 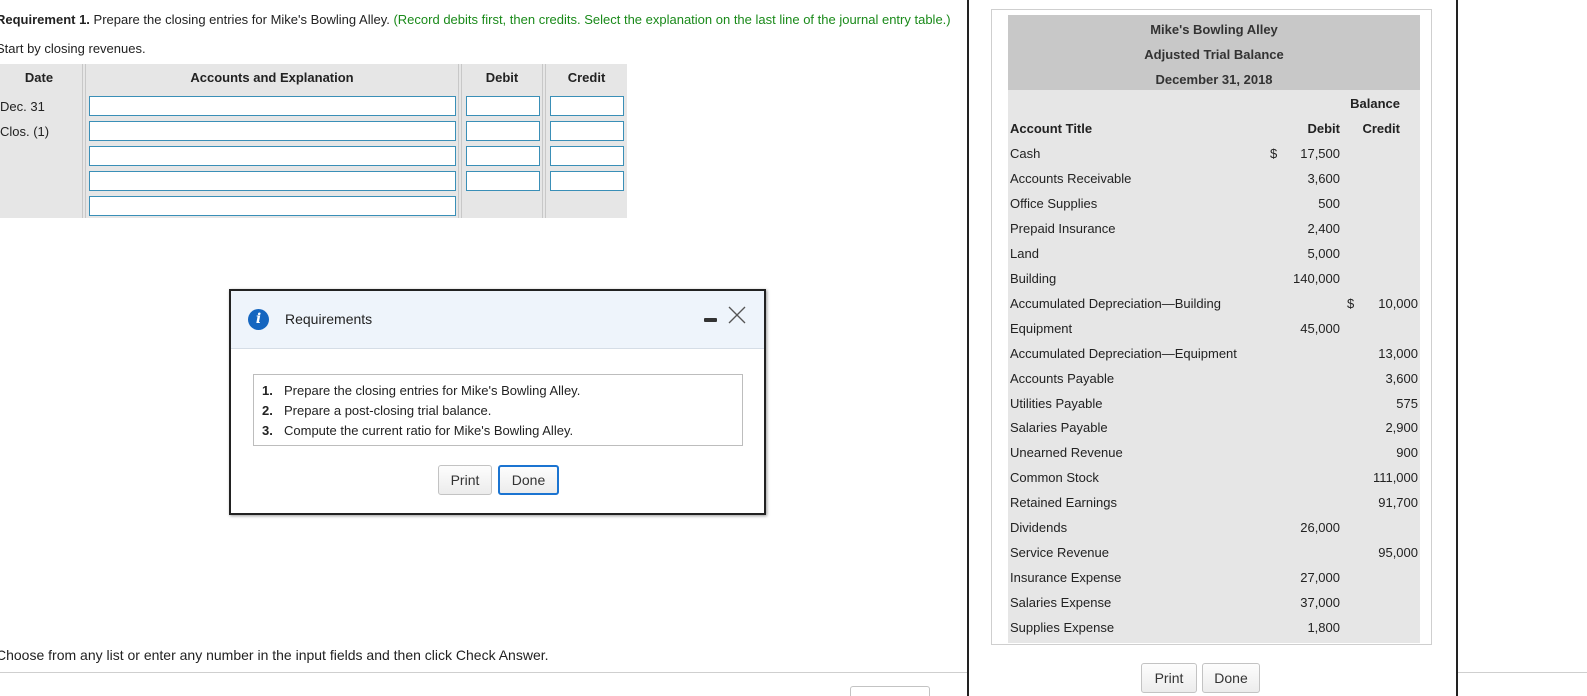 What do you see at coordinates (1214, 528) in the screenshot?
I see `trial-balance-row: Dividends 26,000` at bounding box center [1214, 528].